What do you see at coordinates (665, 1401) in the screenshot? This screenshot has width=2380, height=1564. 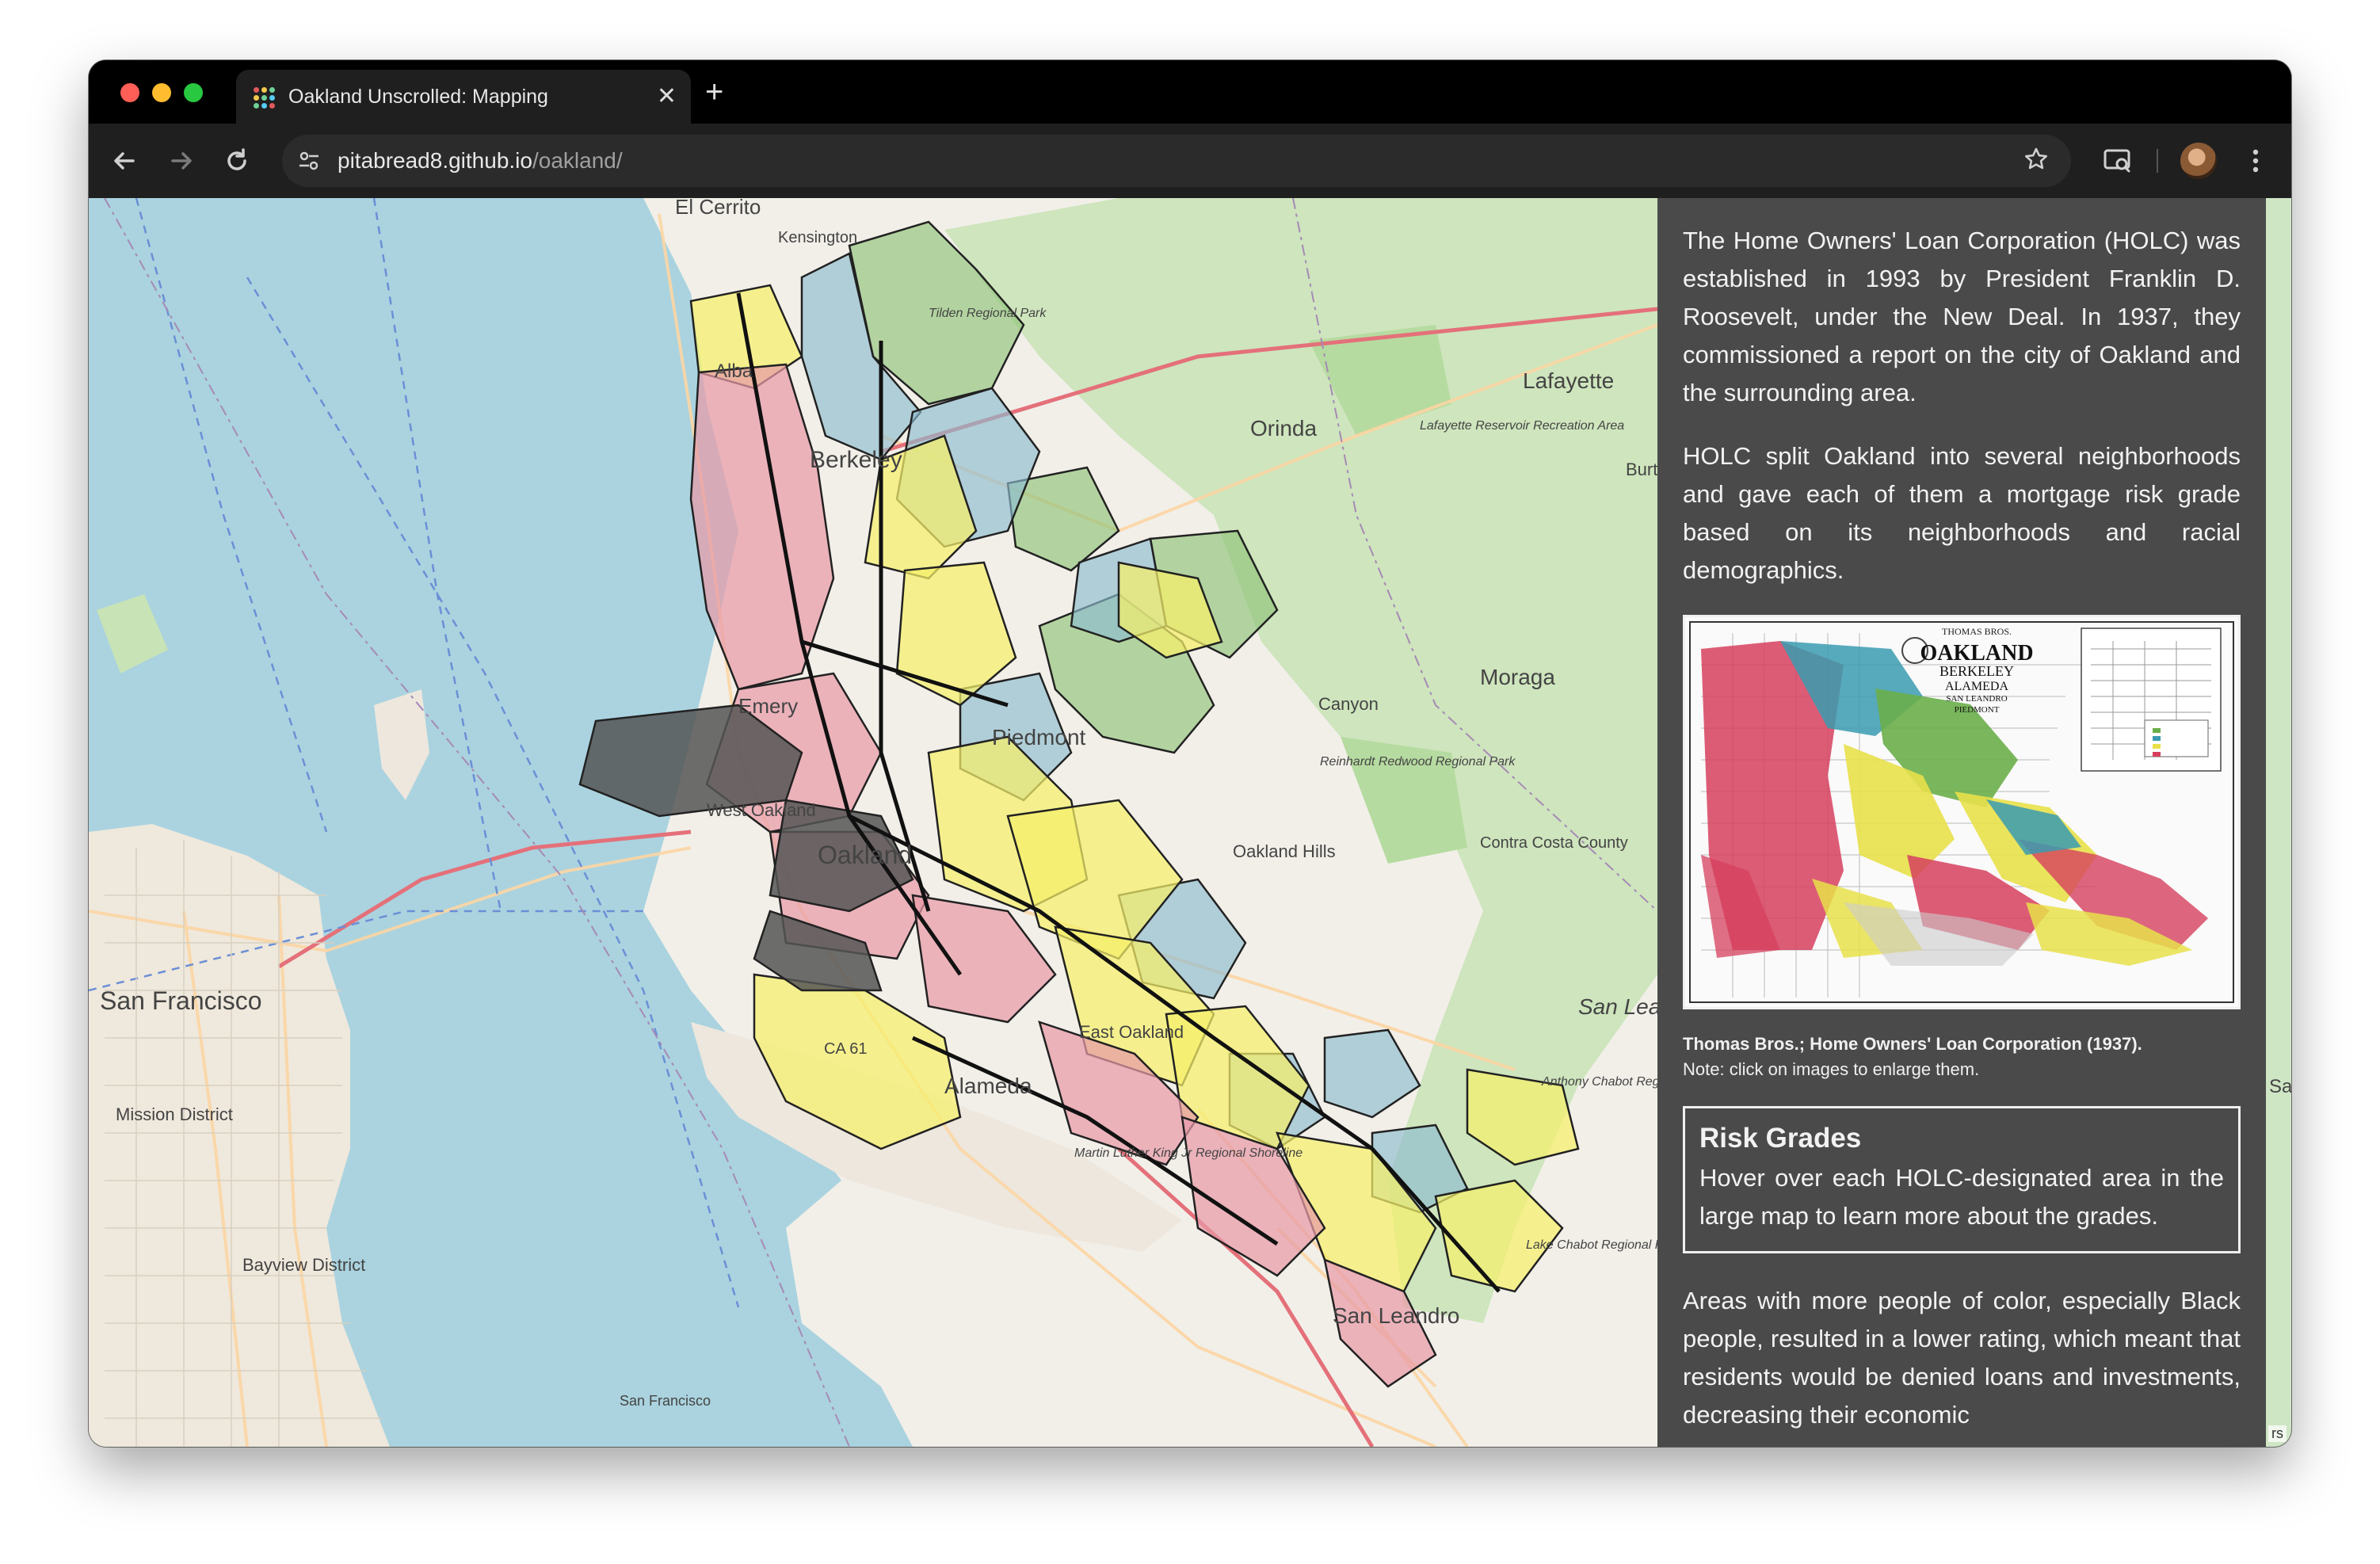 I see `label-san-francisco-water: San Francisco` at bounding box center [665, 1401].